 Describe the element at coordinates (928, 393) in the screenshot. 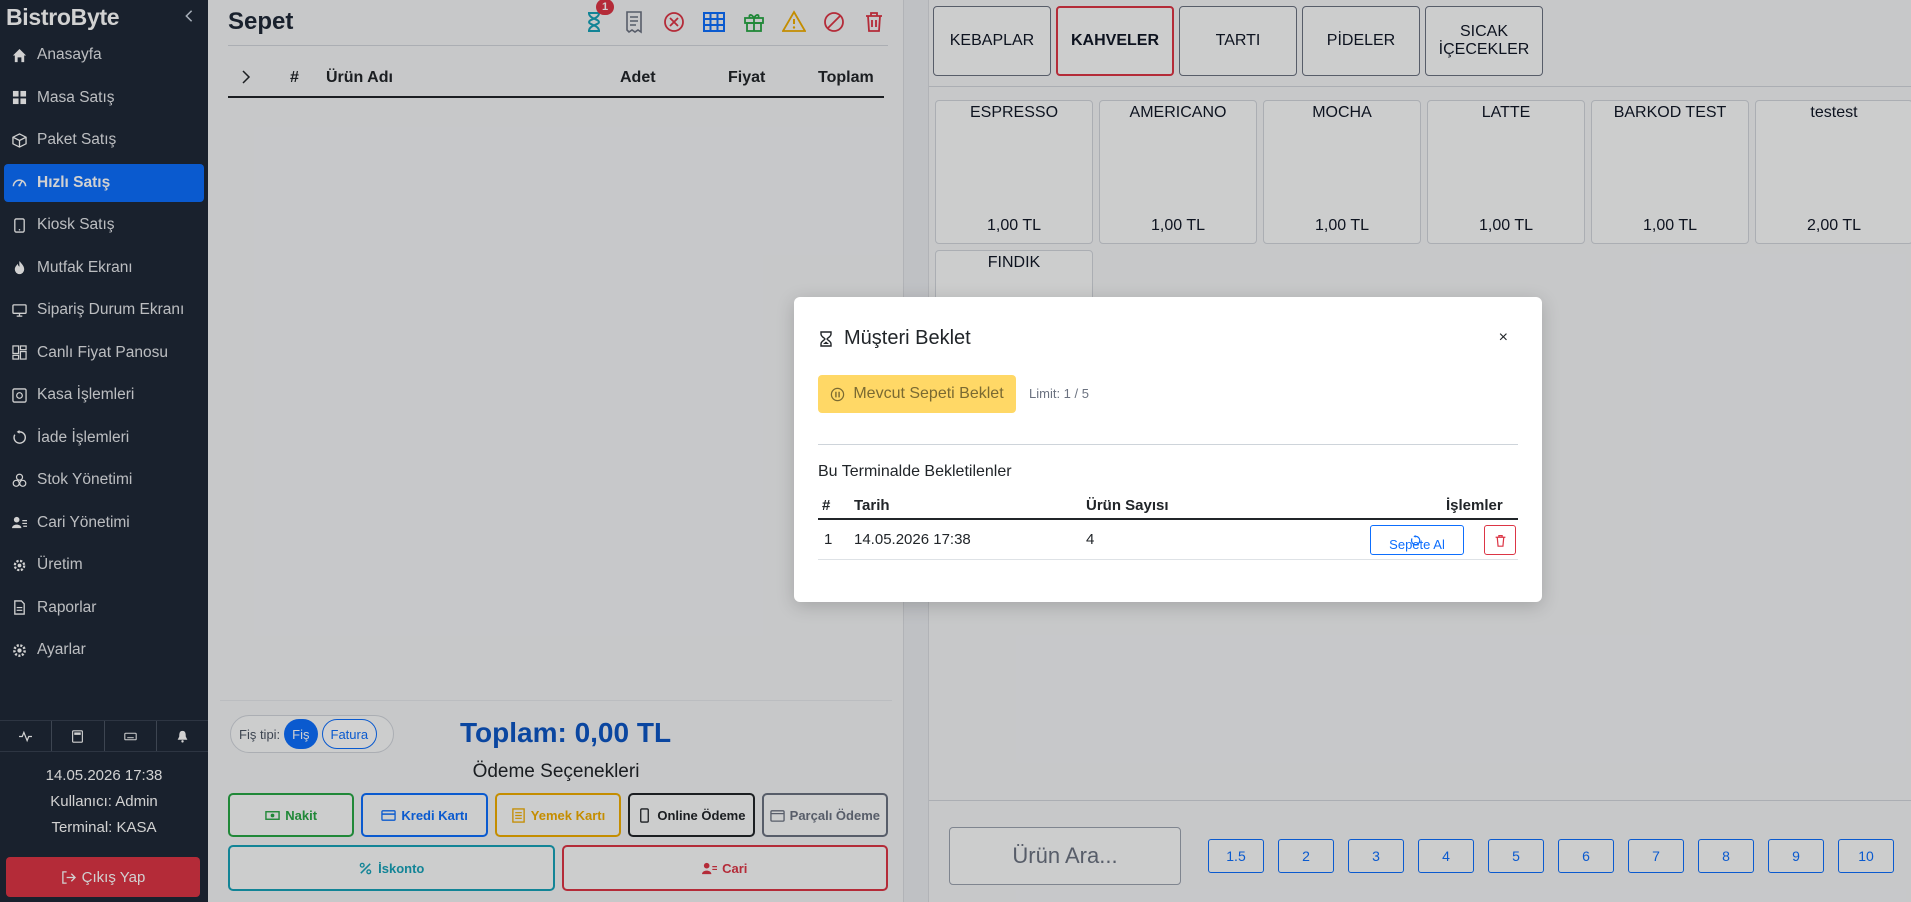

I see `hold-current-cart-label: Mevcut Sepeti Beklet` at that location.